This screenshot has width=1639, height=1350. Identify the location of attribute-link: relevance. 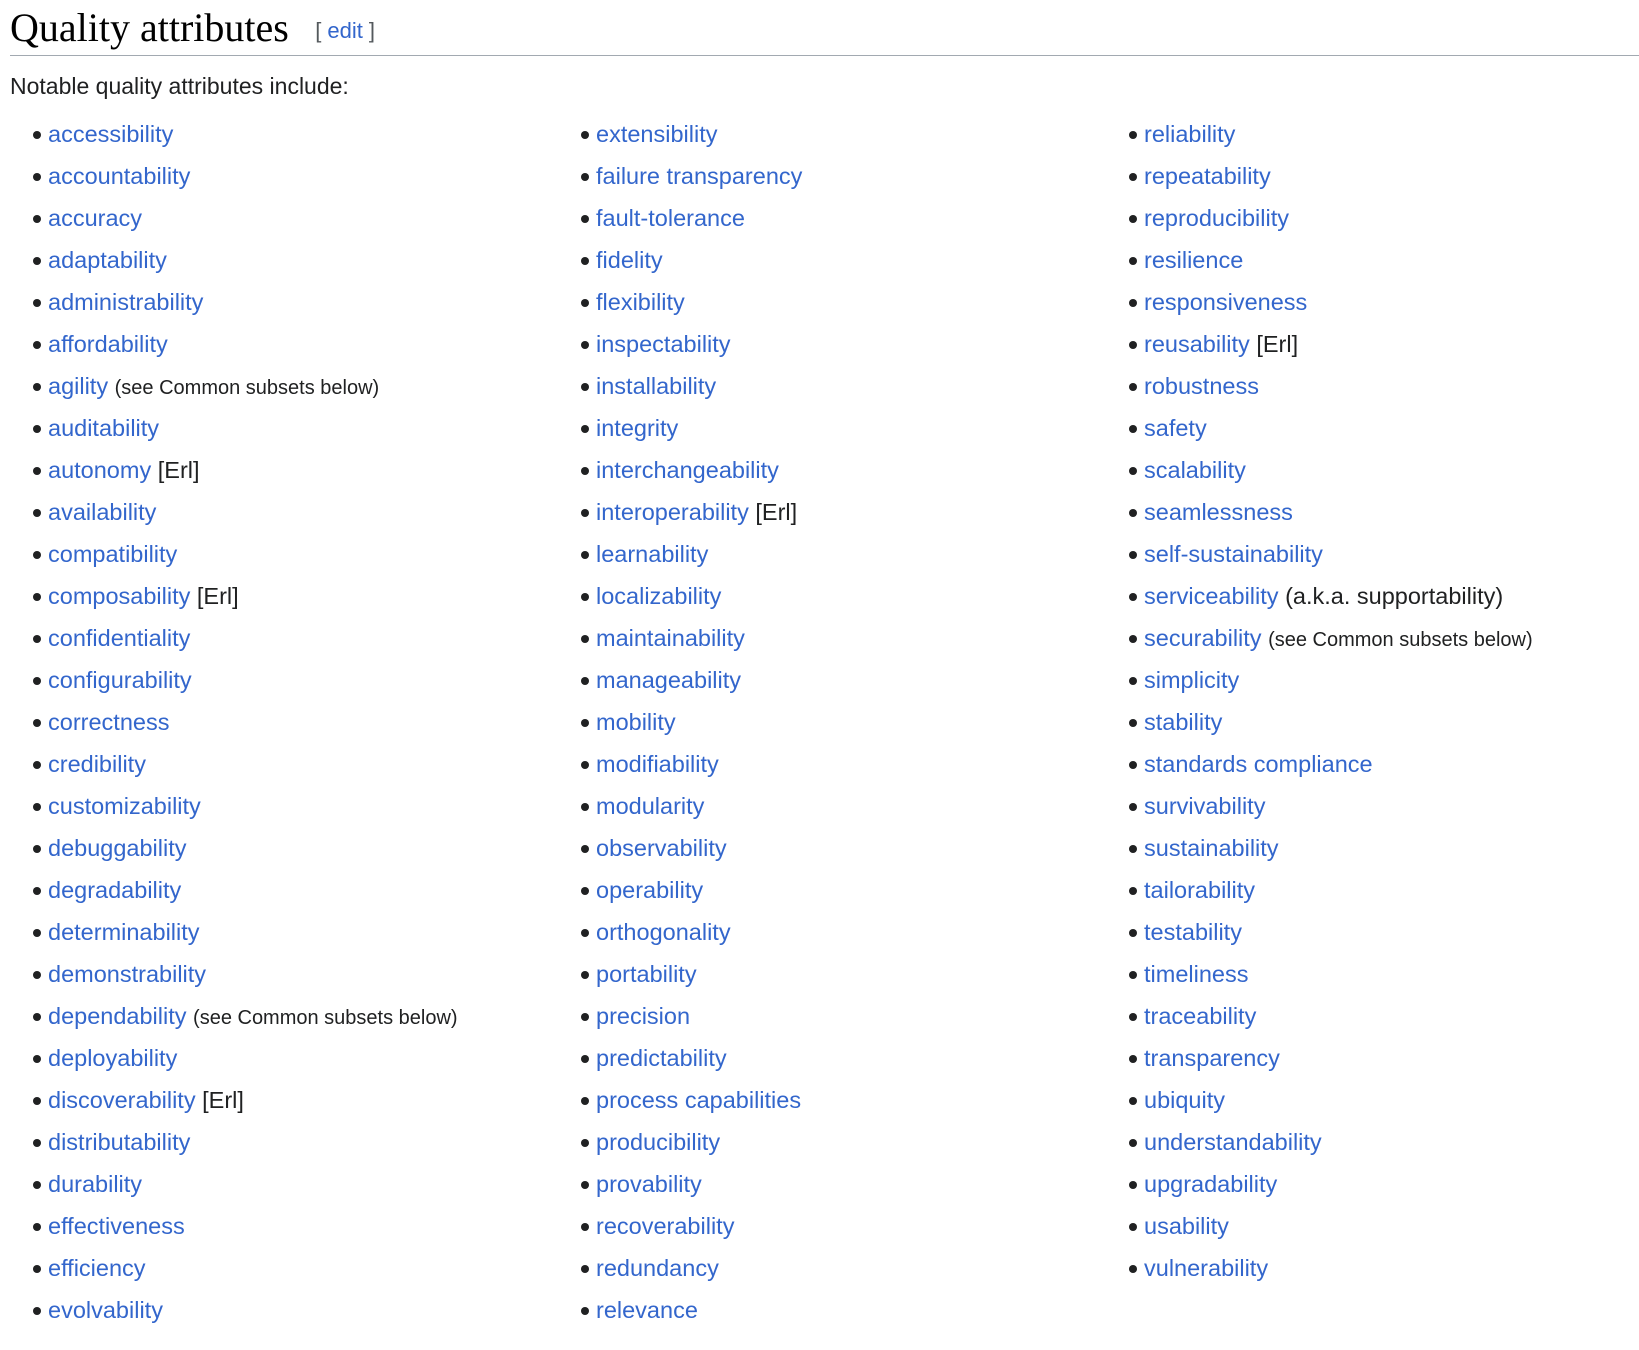
(647, 1310).